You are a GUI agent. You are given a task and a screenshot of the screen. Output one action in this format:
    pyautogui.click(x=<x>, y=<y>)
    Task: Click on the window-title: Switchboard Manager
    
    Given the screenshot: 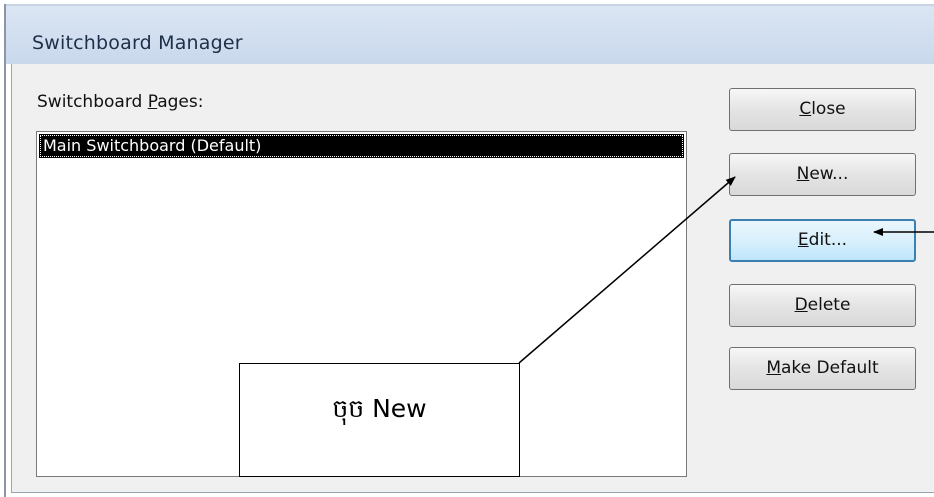 What is the action you would take?
    pyautogui.click(x=137, y=43)
    